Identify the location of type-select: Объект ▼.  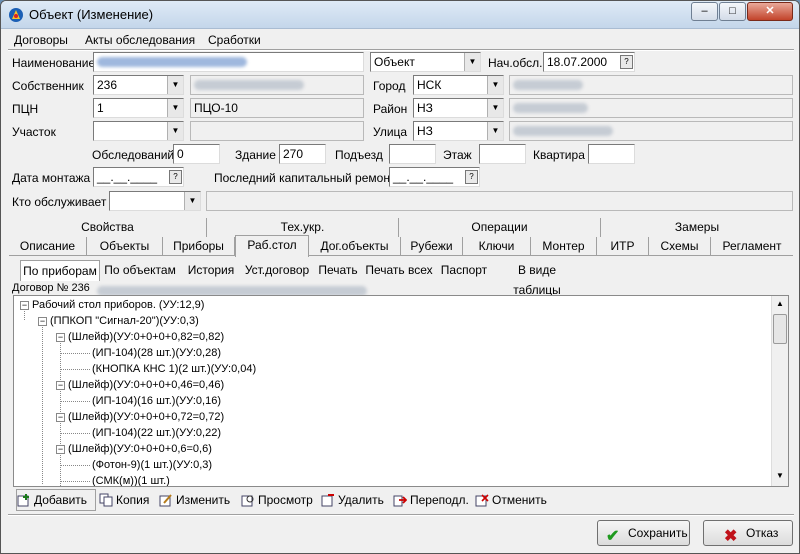
(425, 62).